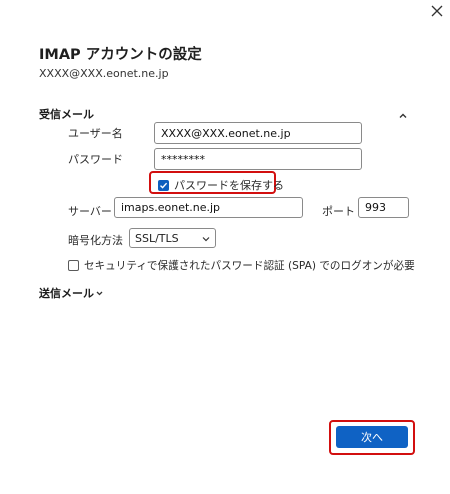  I want to click on dialog-title: IMAP アカウントの設定, so click(120, 55).